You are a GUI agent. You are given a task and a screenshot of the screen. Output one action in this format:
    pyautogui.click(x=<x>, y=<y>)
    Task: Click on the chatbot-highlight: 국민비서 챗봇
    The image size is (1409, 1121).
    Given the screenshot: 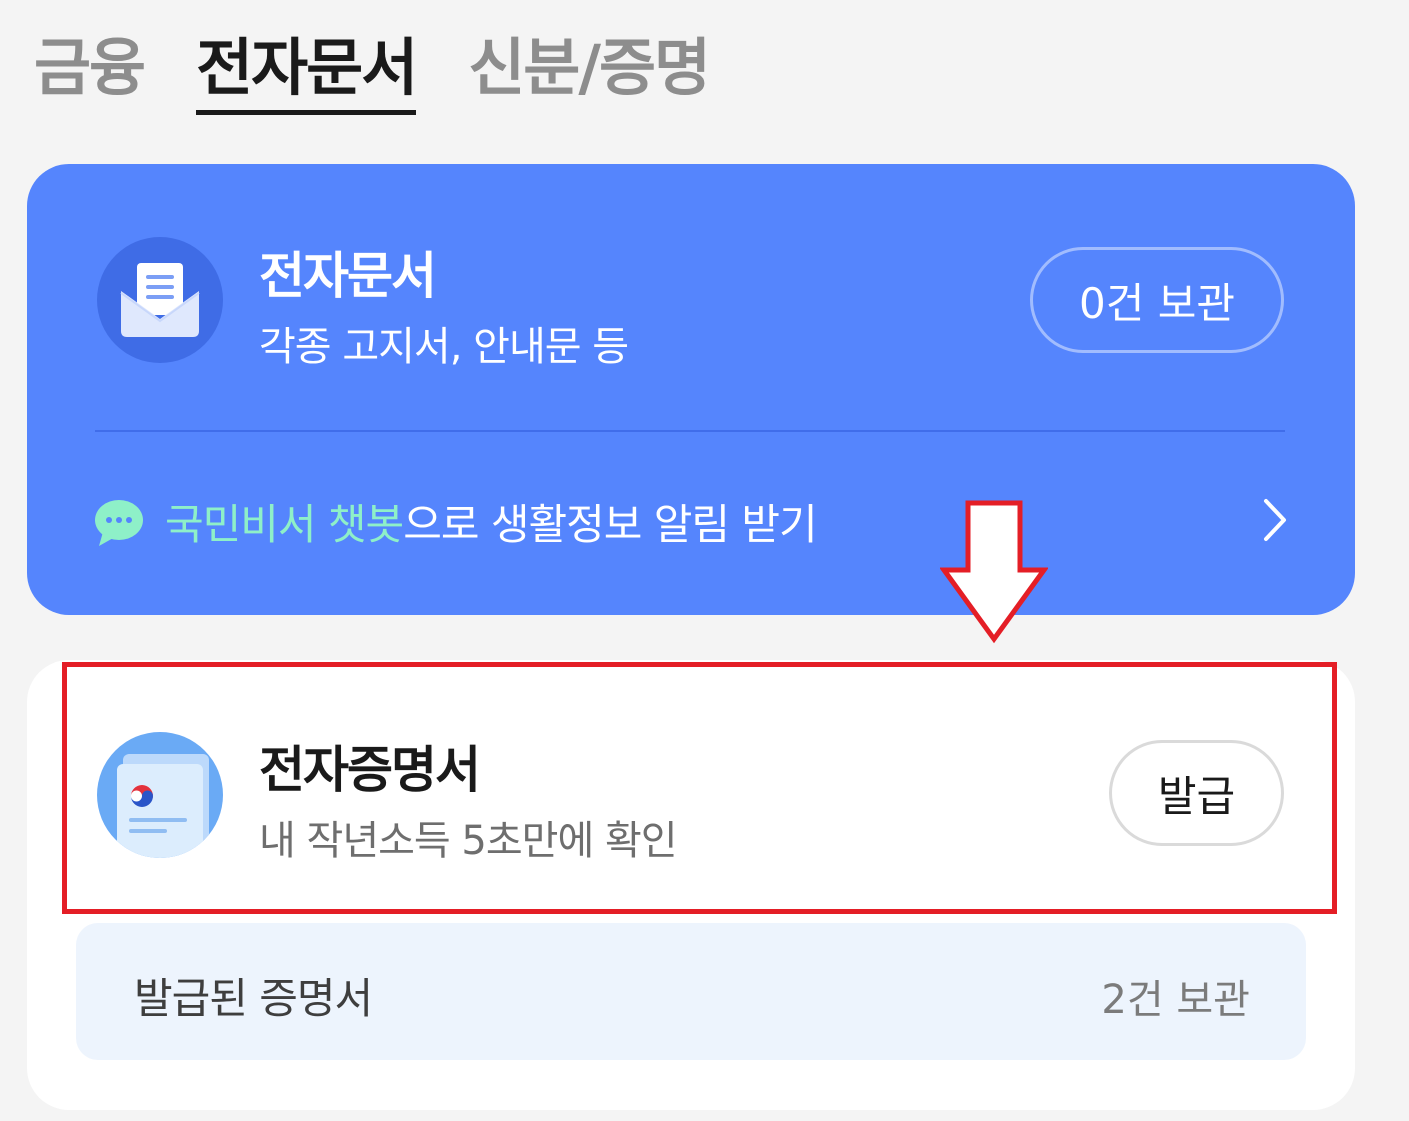 What is the action you would take?
    pyautogui.click(x=284, y=524)
    